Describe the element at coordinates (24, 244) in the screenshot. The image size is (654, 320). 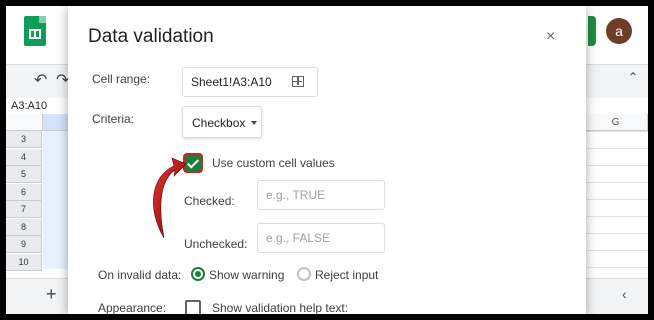
I see `row-header: 9` at that location.